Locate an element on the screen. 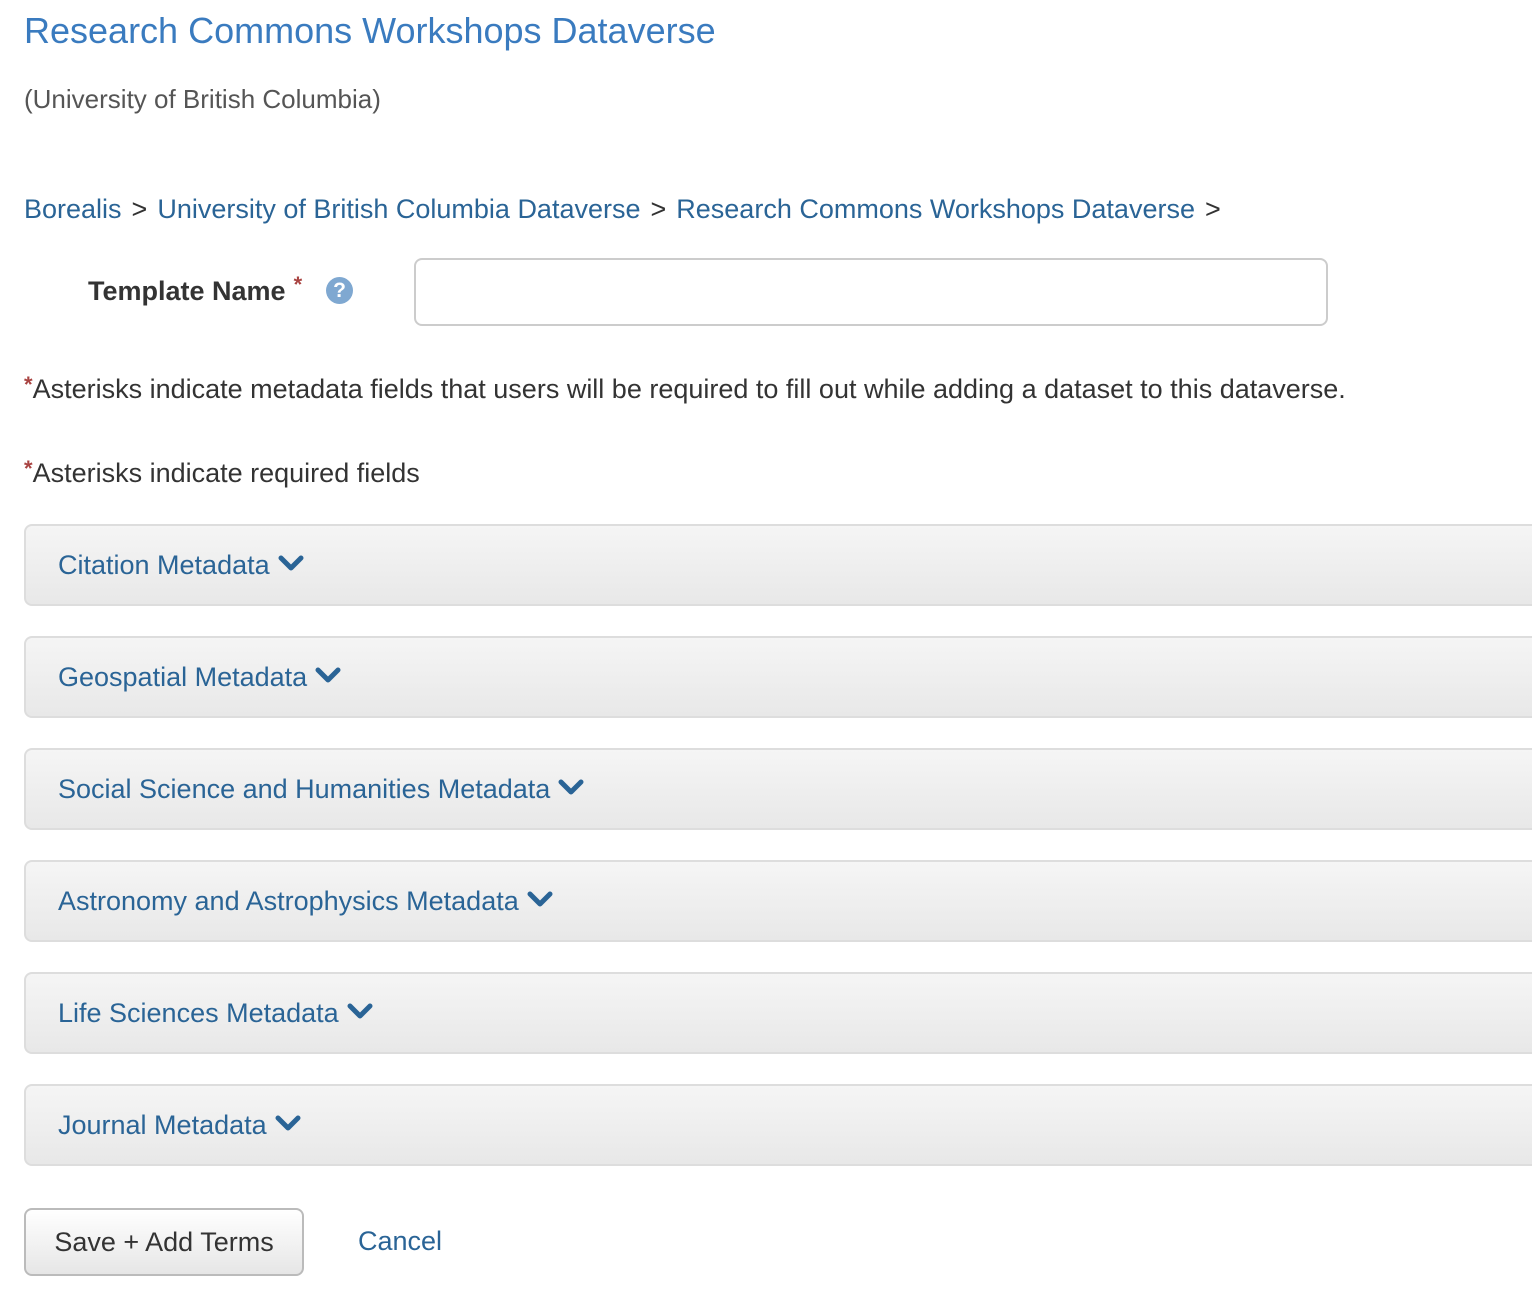  panel-title: Journal Metadata is located at coordinates (179, 1126).